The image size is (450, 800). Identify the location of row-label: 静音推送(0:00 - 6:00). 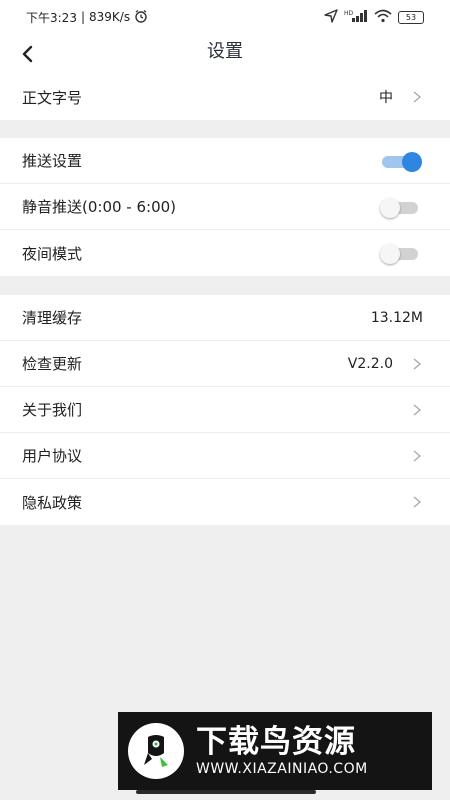
(99, 207).